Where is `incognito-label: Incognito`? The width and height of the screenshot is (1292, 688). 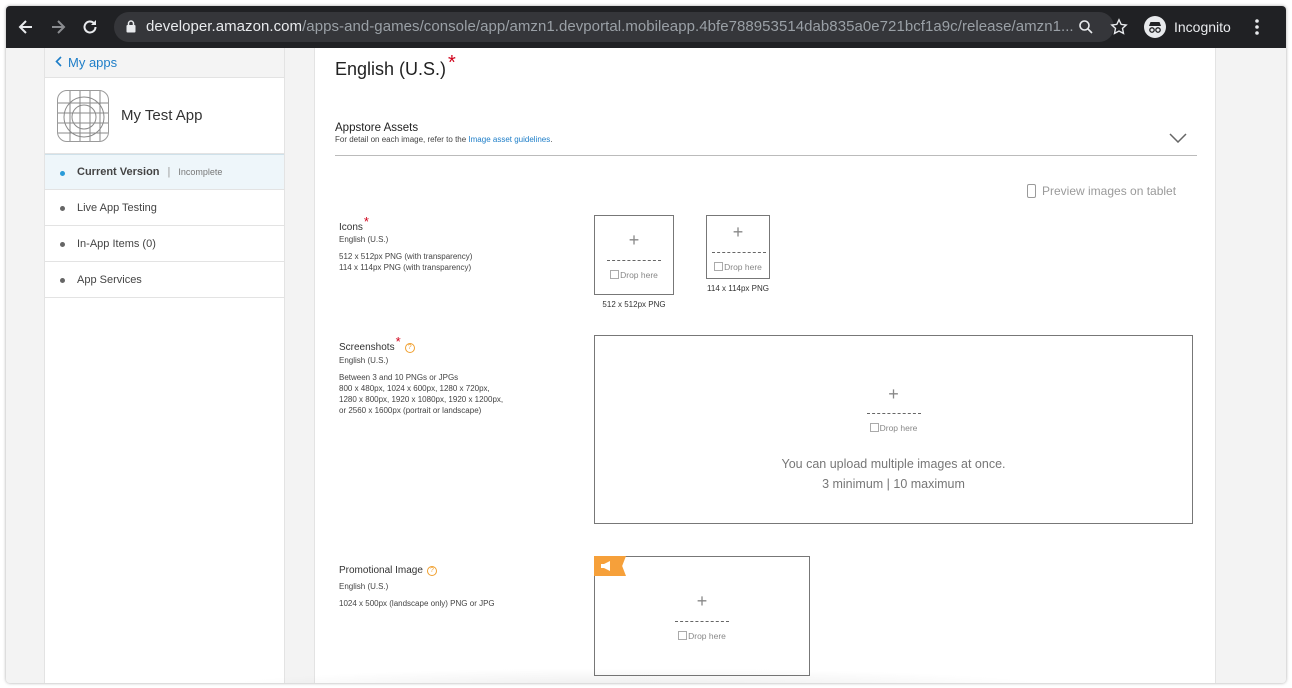
incognito-label: Incognito is located at coordinates (1202, 27).